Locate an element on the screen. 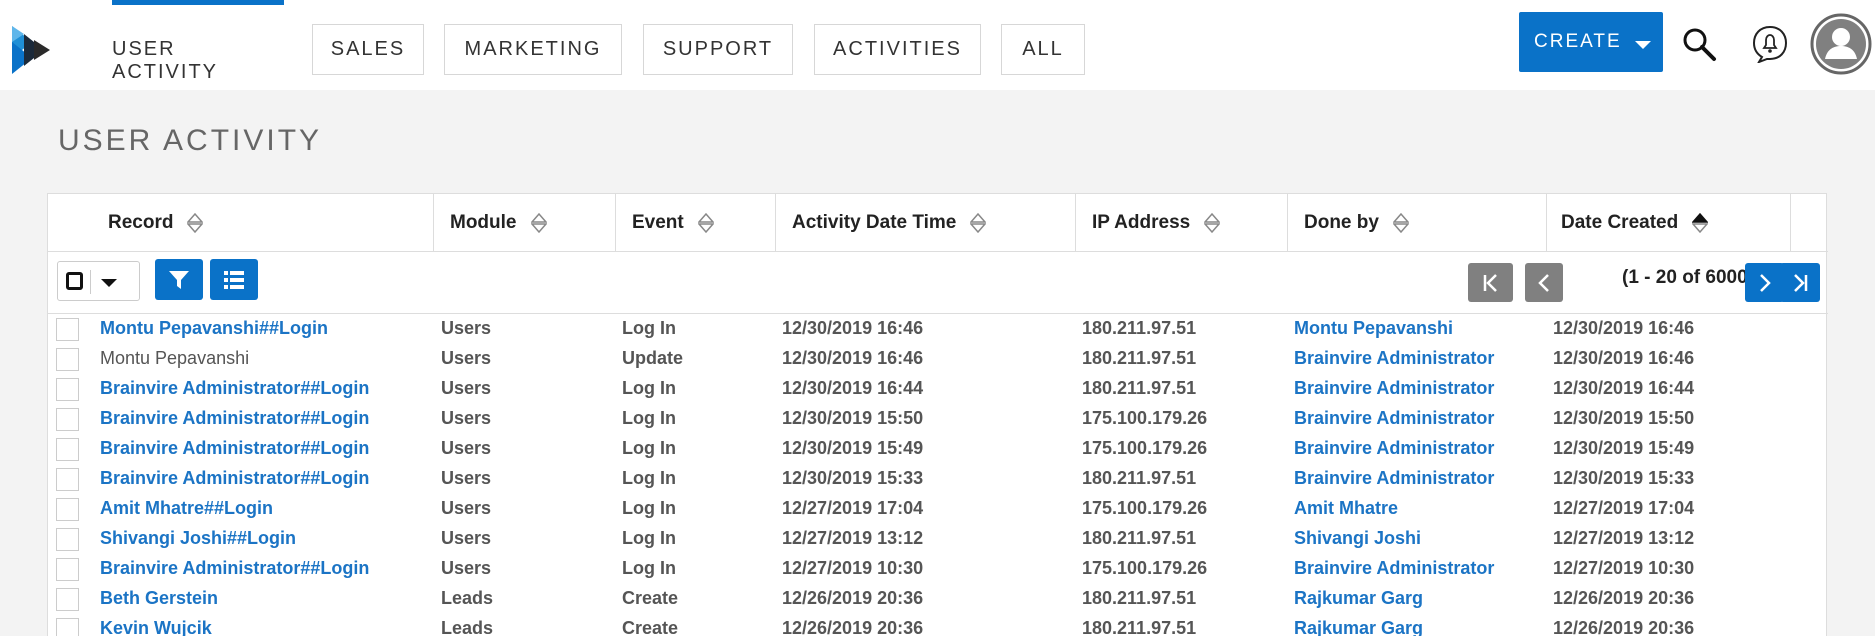 This screenshot has width=1875, height=636. active-tab-indicator is located at coordinates (198, 2).